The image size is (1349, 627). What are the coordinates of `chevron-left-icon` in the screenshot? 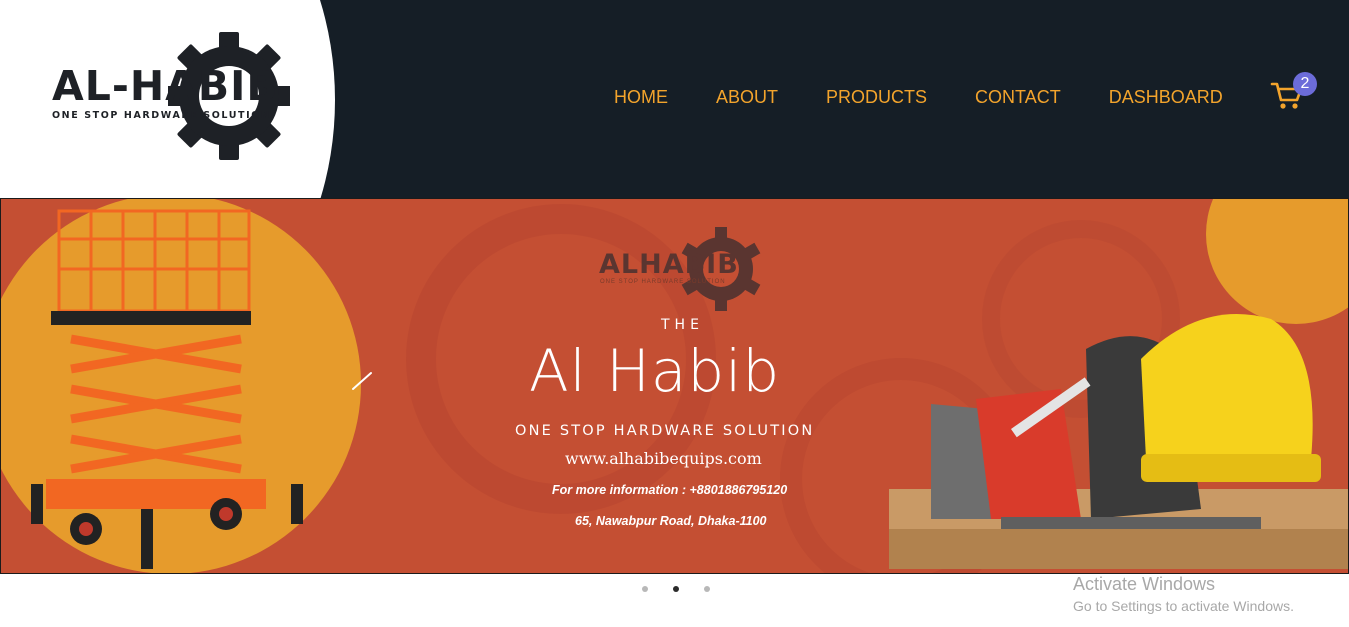 It's located at (363, 381).